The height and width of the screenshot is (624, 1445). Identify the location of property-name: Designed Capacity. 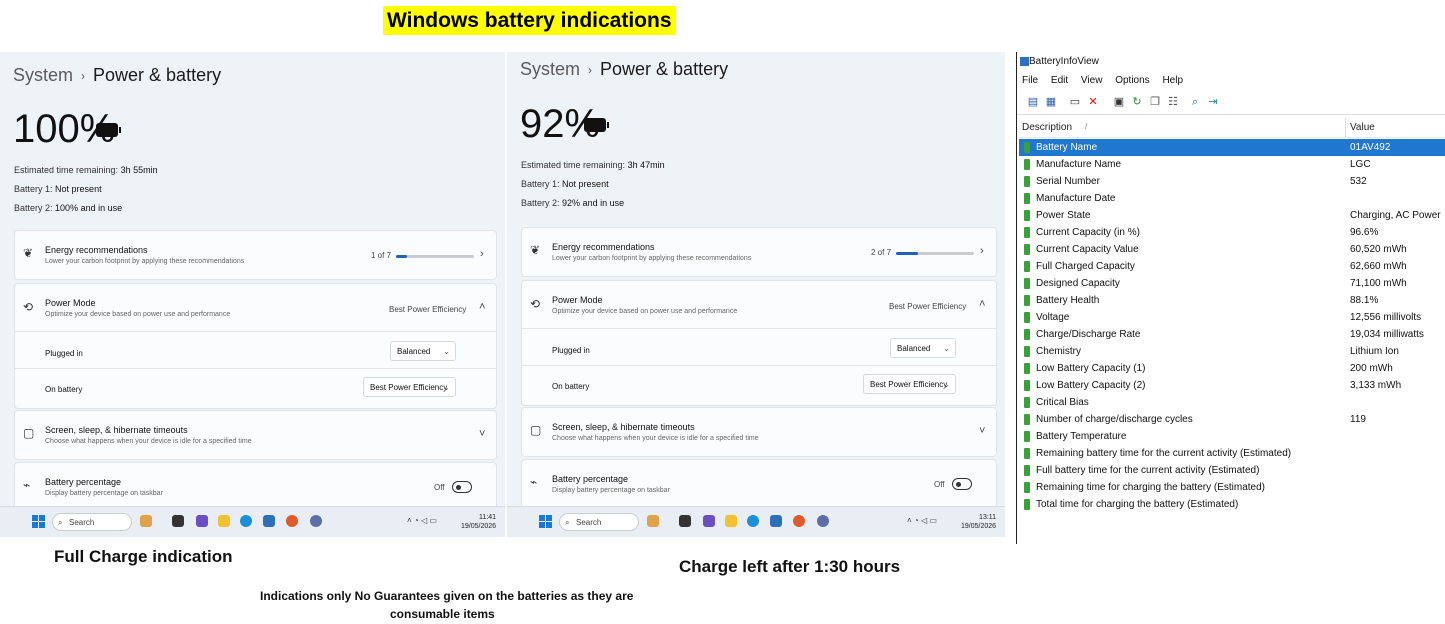
(1078, 283).